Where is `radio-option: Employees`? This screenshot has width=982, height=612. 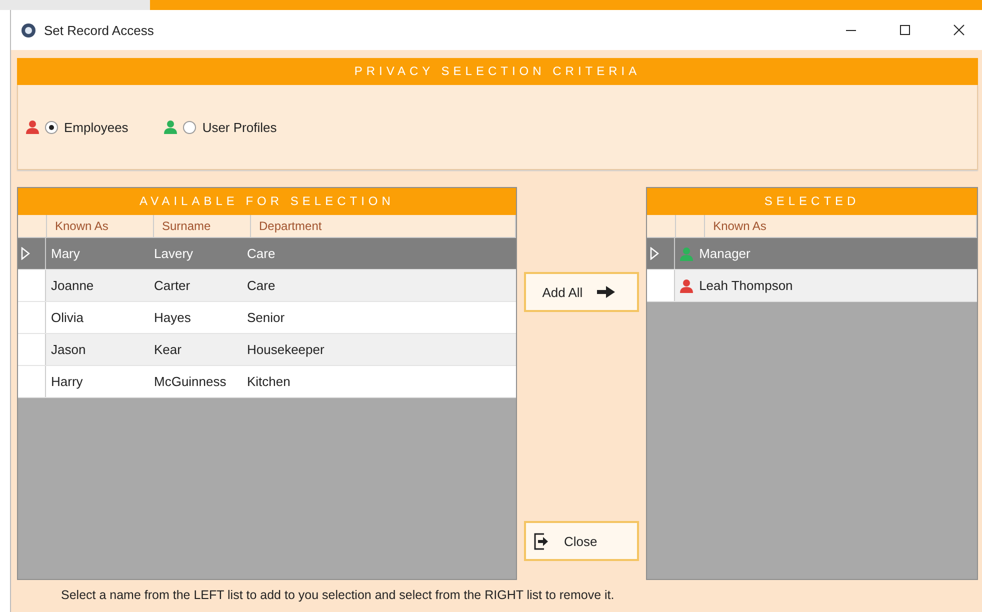 radio-option: Employees is located at coordinates (77, 127).